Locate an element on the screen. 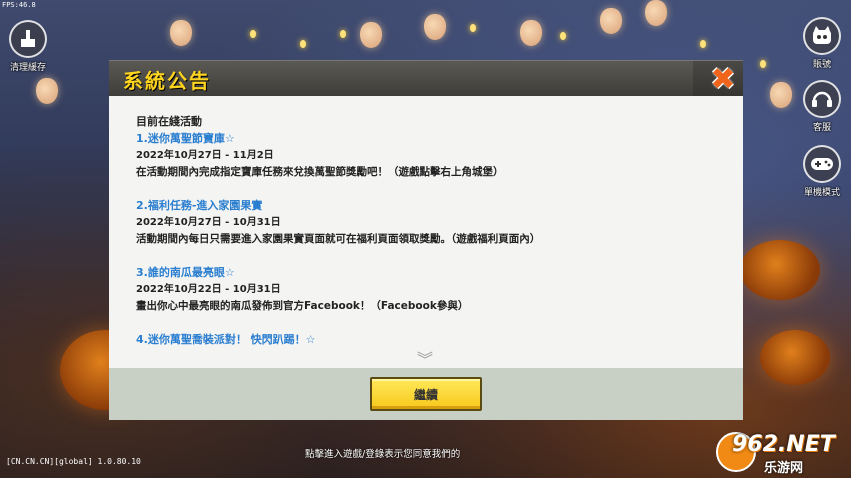  watermark-logo: 962.NET 乐游网 is located at coordinates (782, 453).